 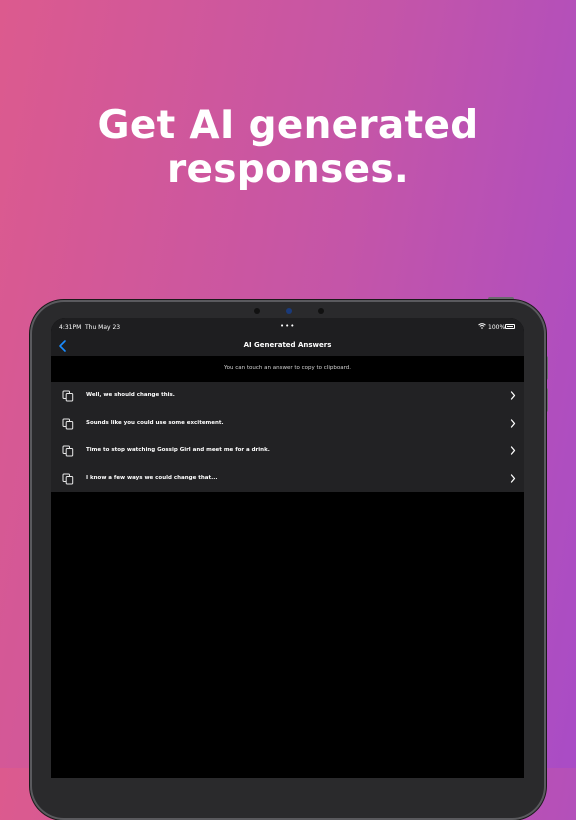 I want to click on status-time: 4:31PM, so click(x=70, y=327).